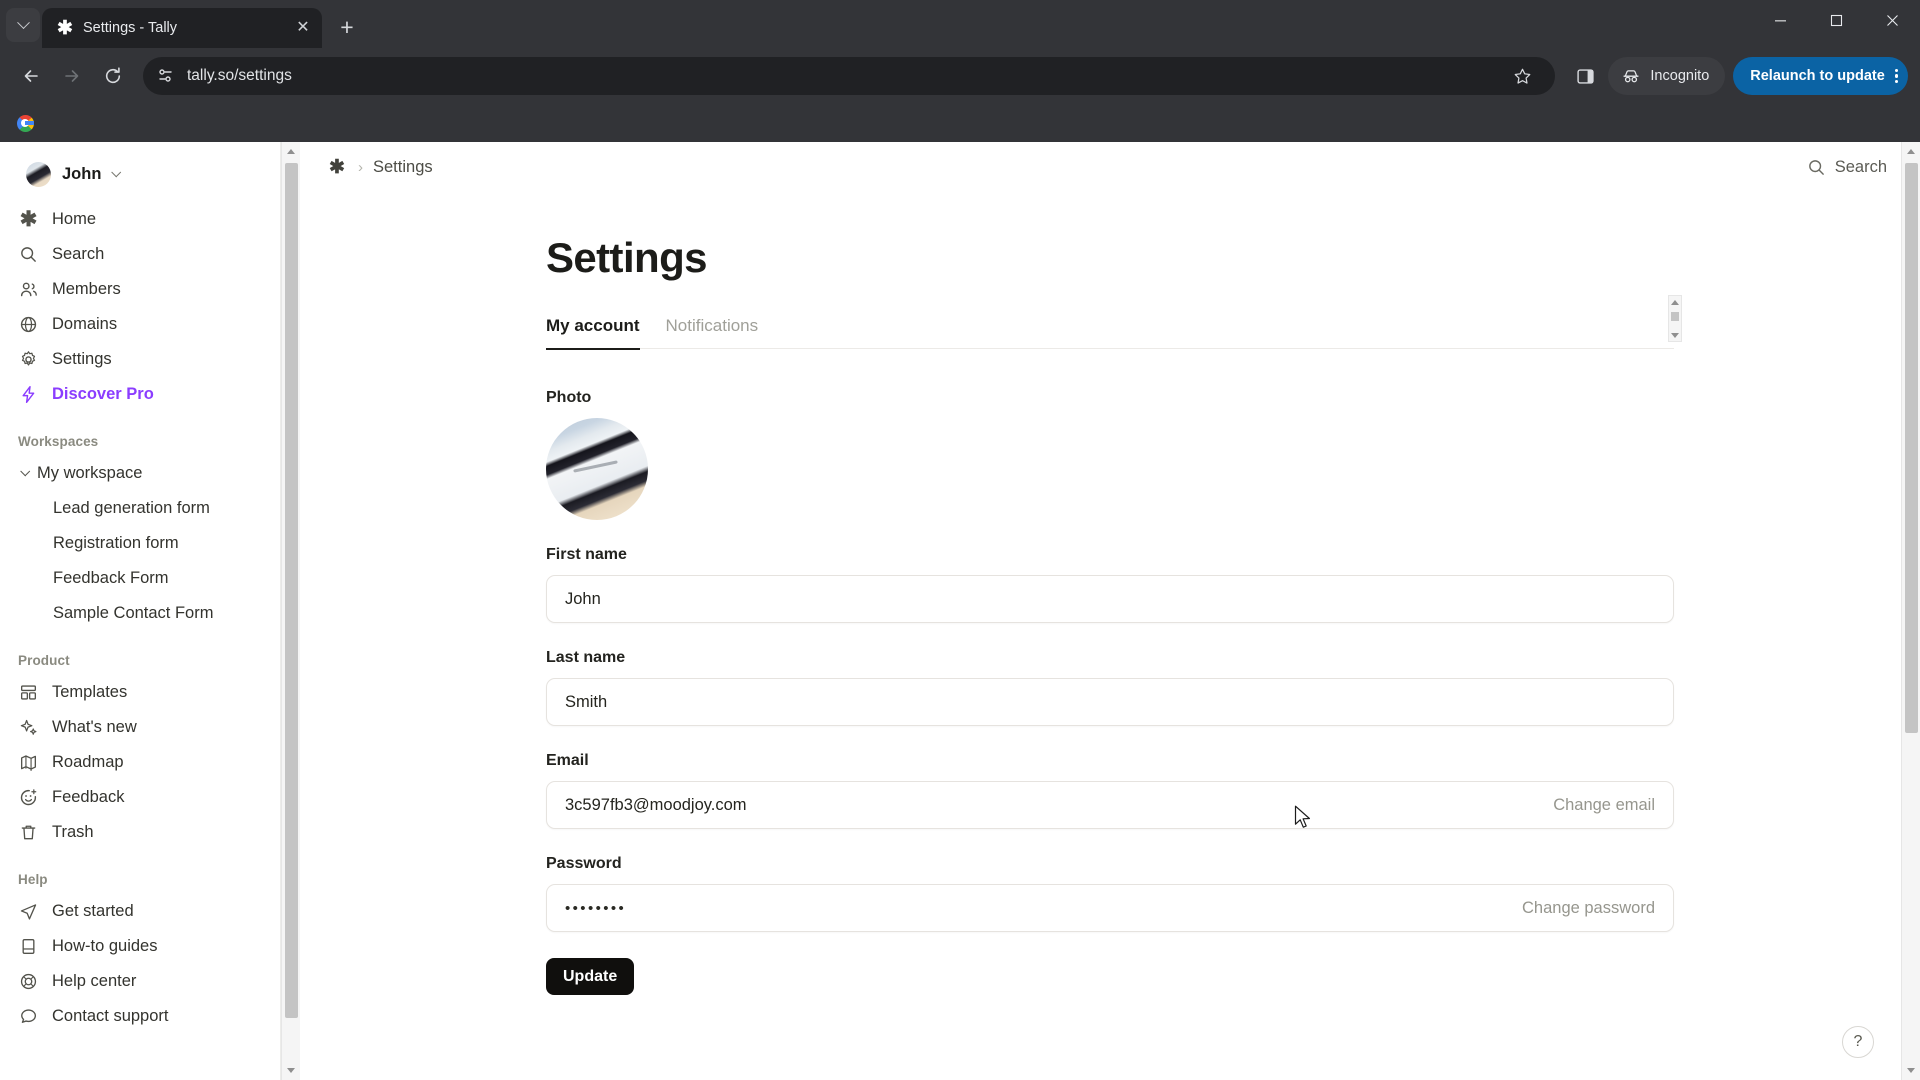  What do you see at coordinates (1847, 167) in the screenshot?
I see `search-button: Search` at bounding box center [1847, 167].